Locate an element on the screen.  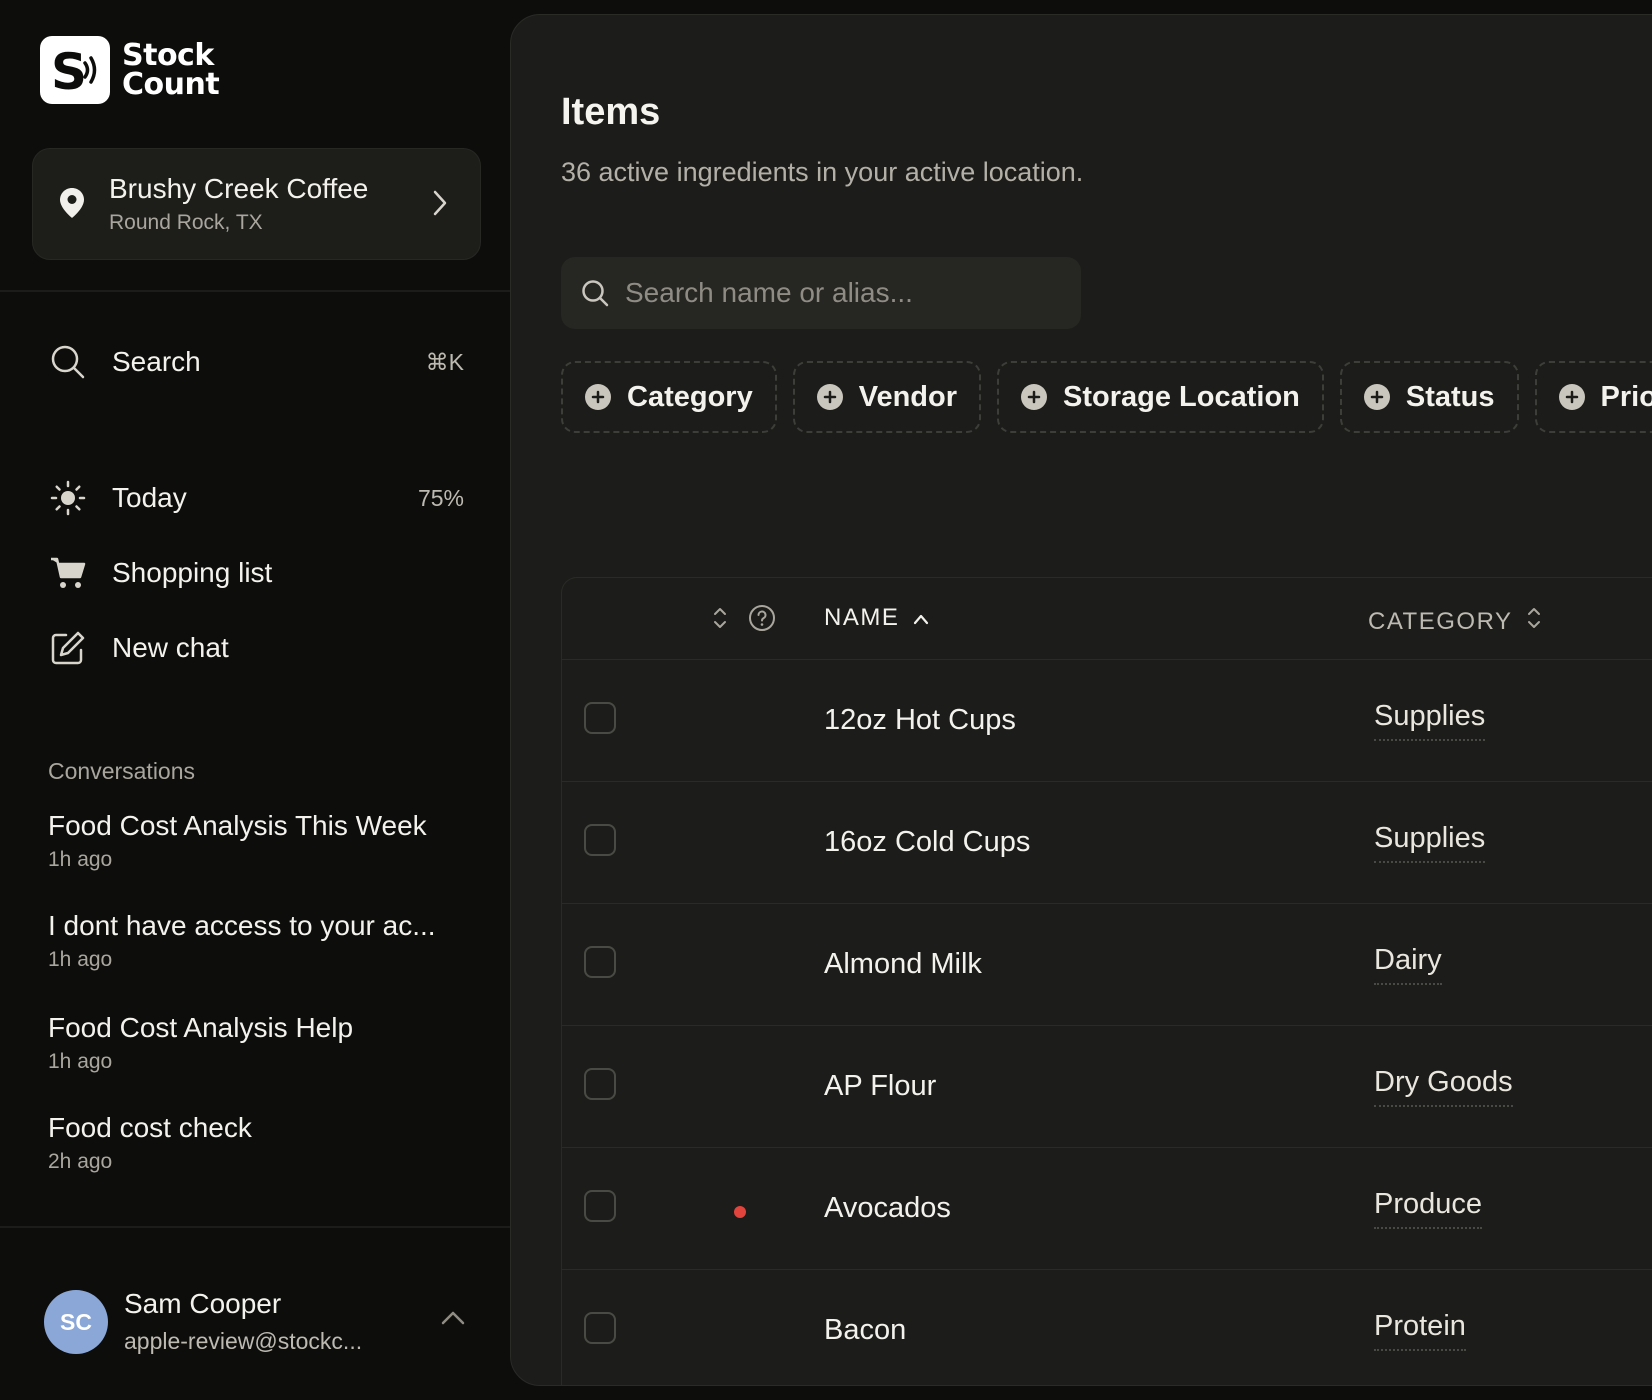
nav-new-chat-label: New chat is located at coordinates (170, 647).